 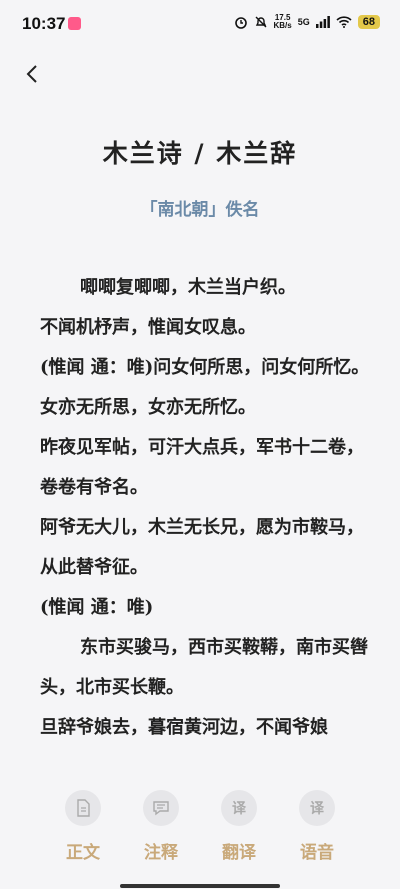 I want to click on wifi-icon, so click(x=344, y=22).